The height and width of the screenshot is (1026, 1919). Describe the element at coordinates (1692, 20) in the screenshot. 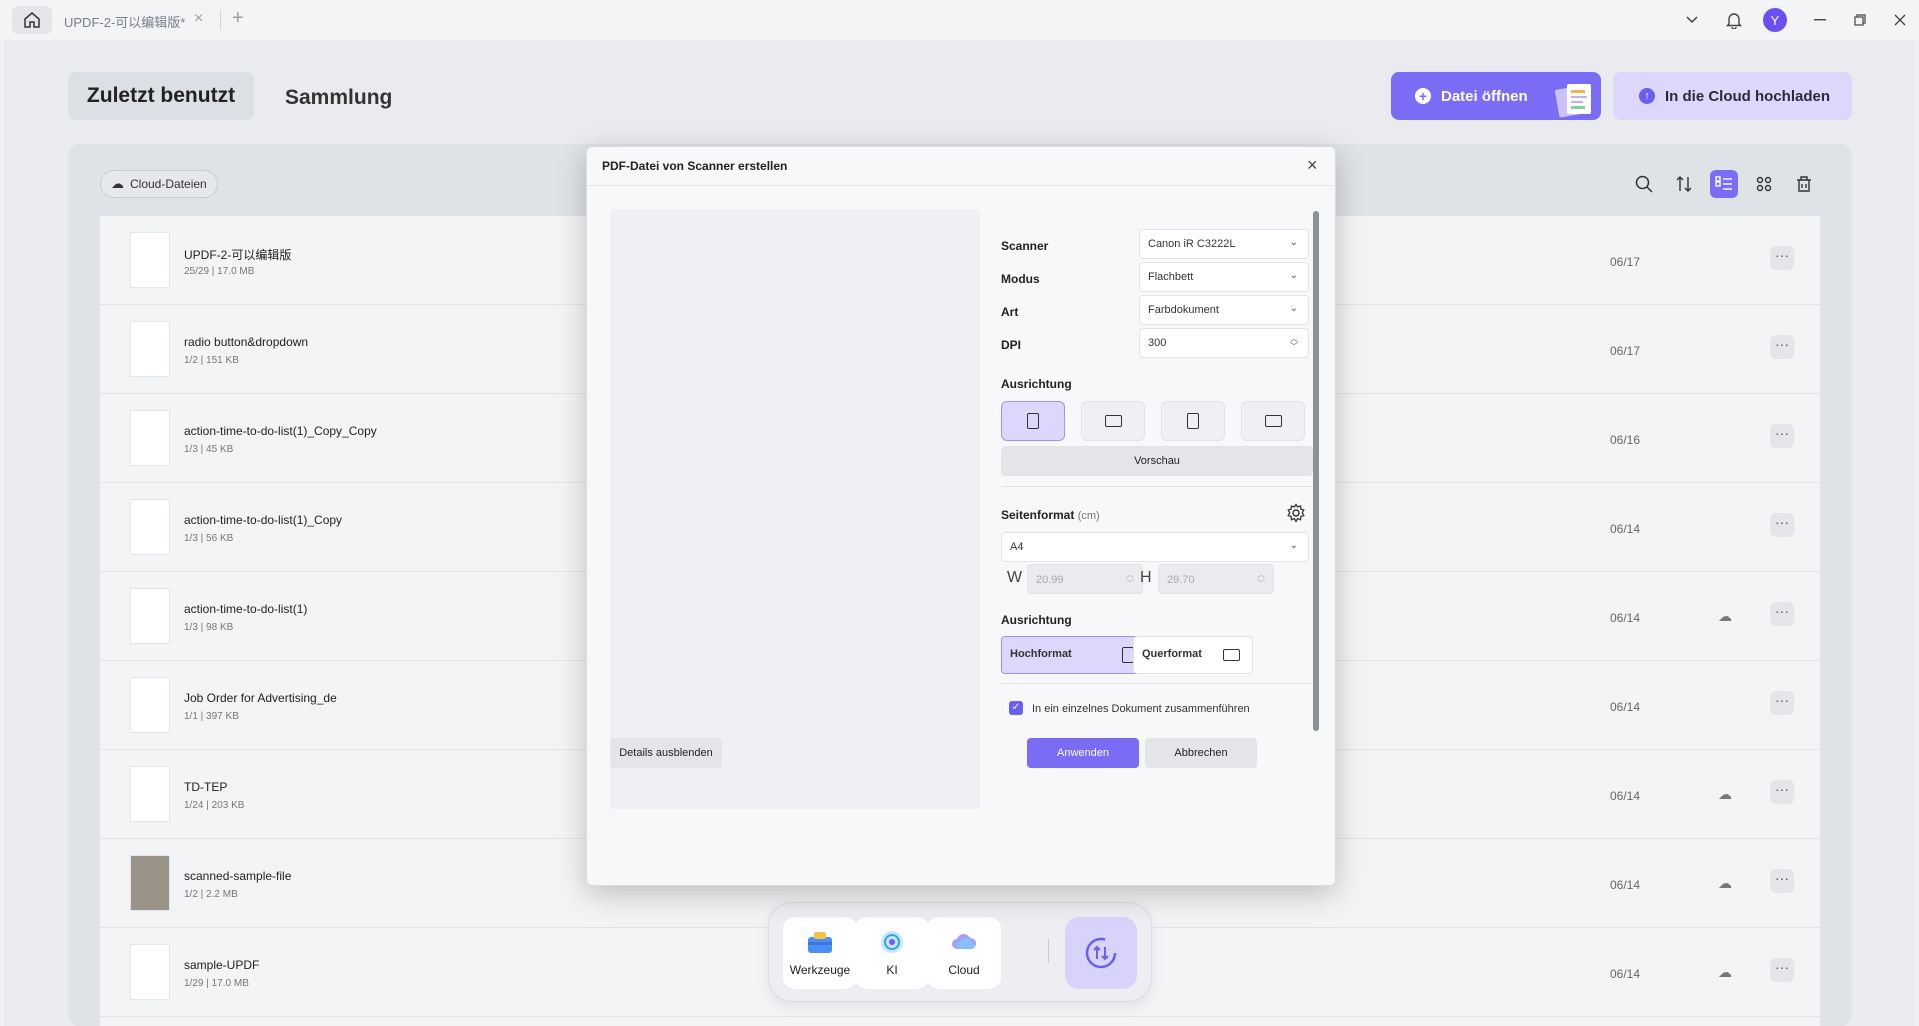

I see `chevron-down-icon` at that location.